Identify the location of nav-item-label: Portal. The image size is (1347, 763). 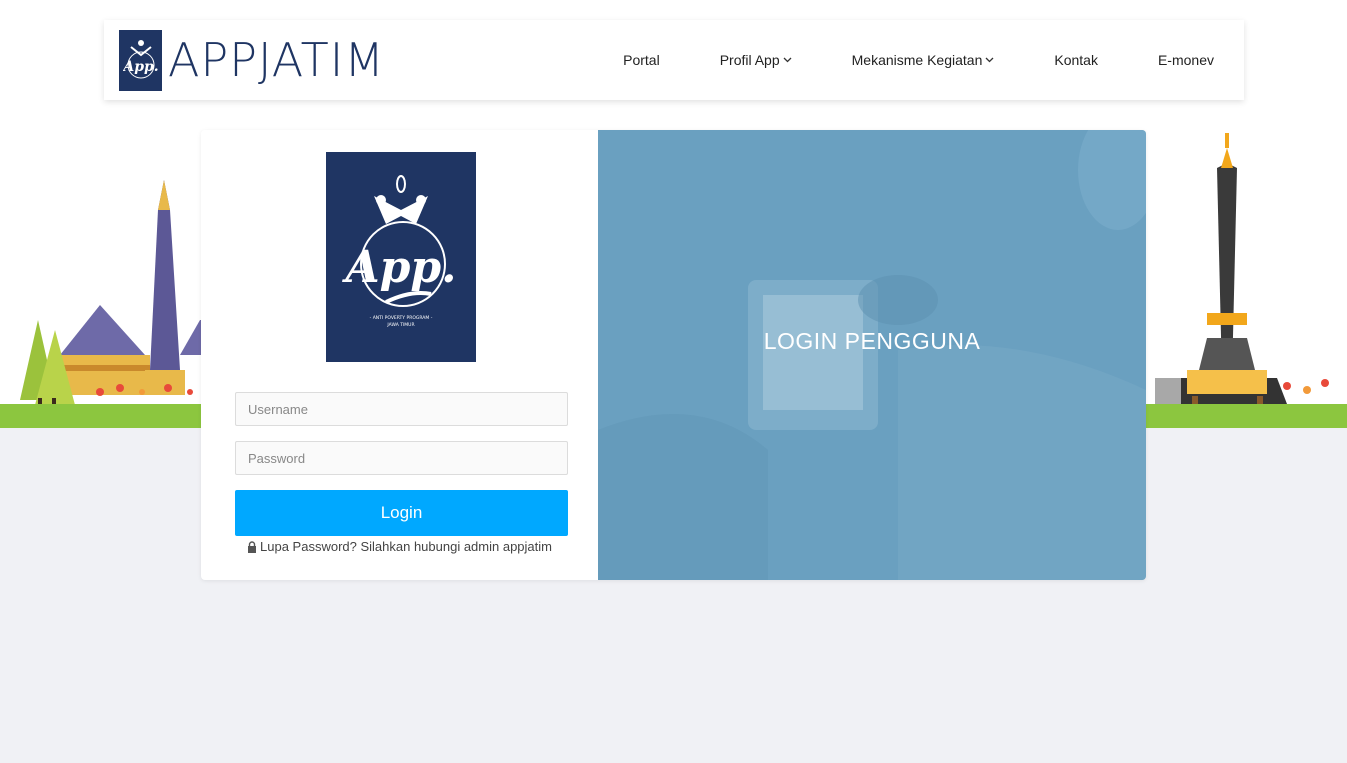
(641, 60).